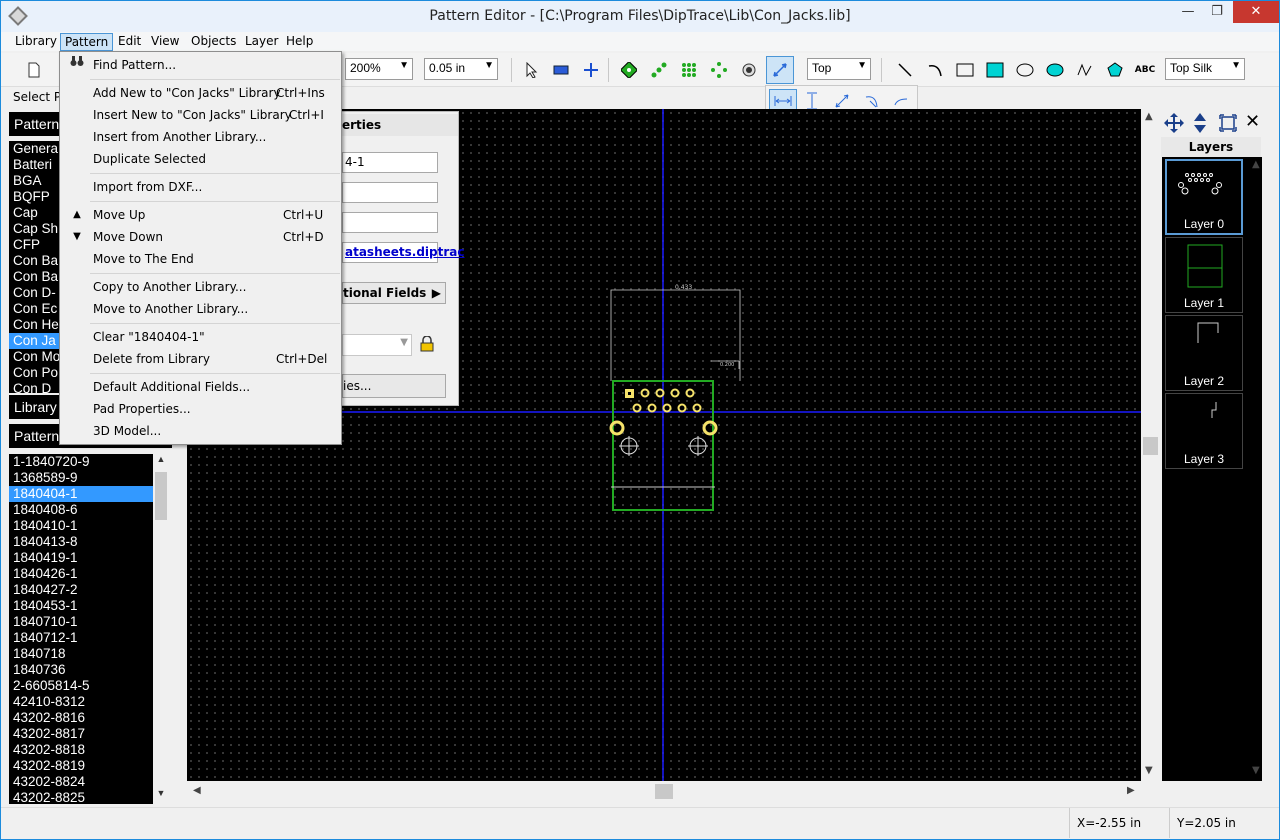 The height and width of the screenshot is (840, 1280). I want to click on menu-move-up: ▲ Move Up Ctrl+U, so click(200, 215).